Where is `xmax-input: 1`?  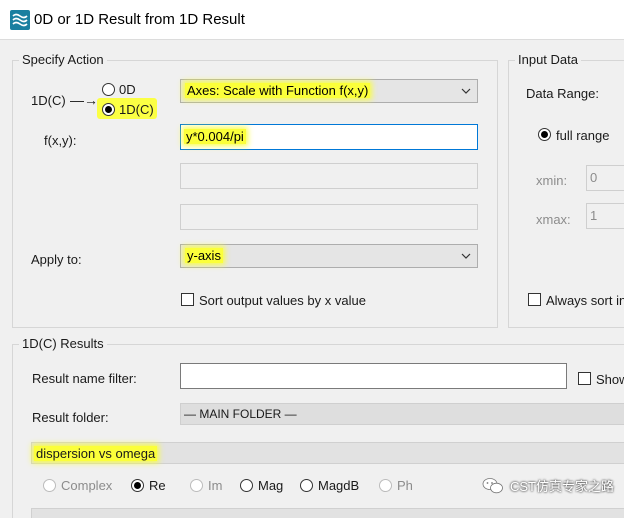
xmax-input: 1 is located at coordinates (605, 216).